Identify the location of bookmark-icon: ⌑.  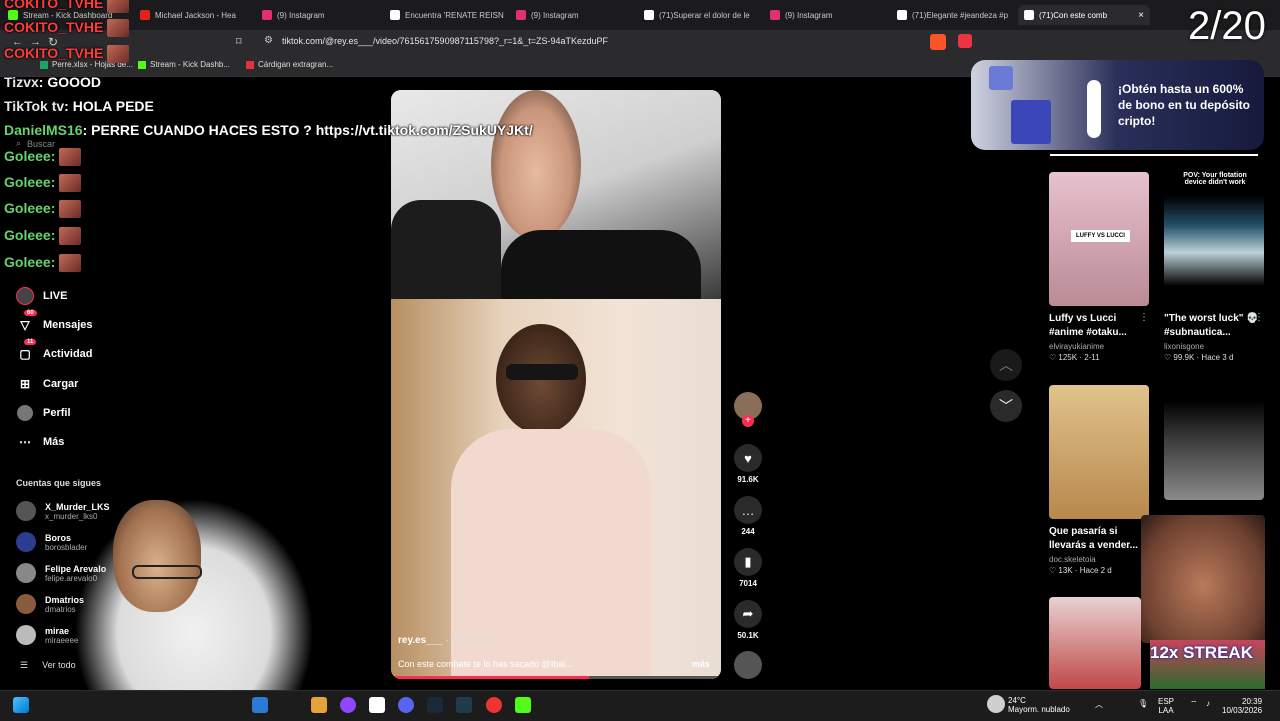
(239, 41).